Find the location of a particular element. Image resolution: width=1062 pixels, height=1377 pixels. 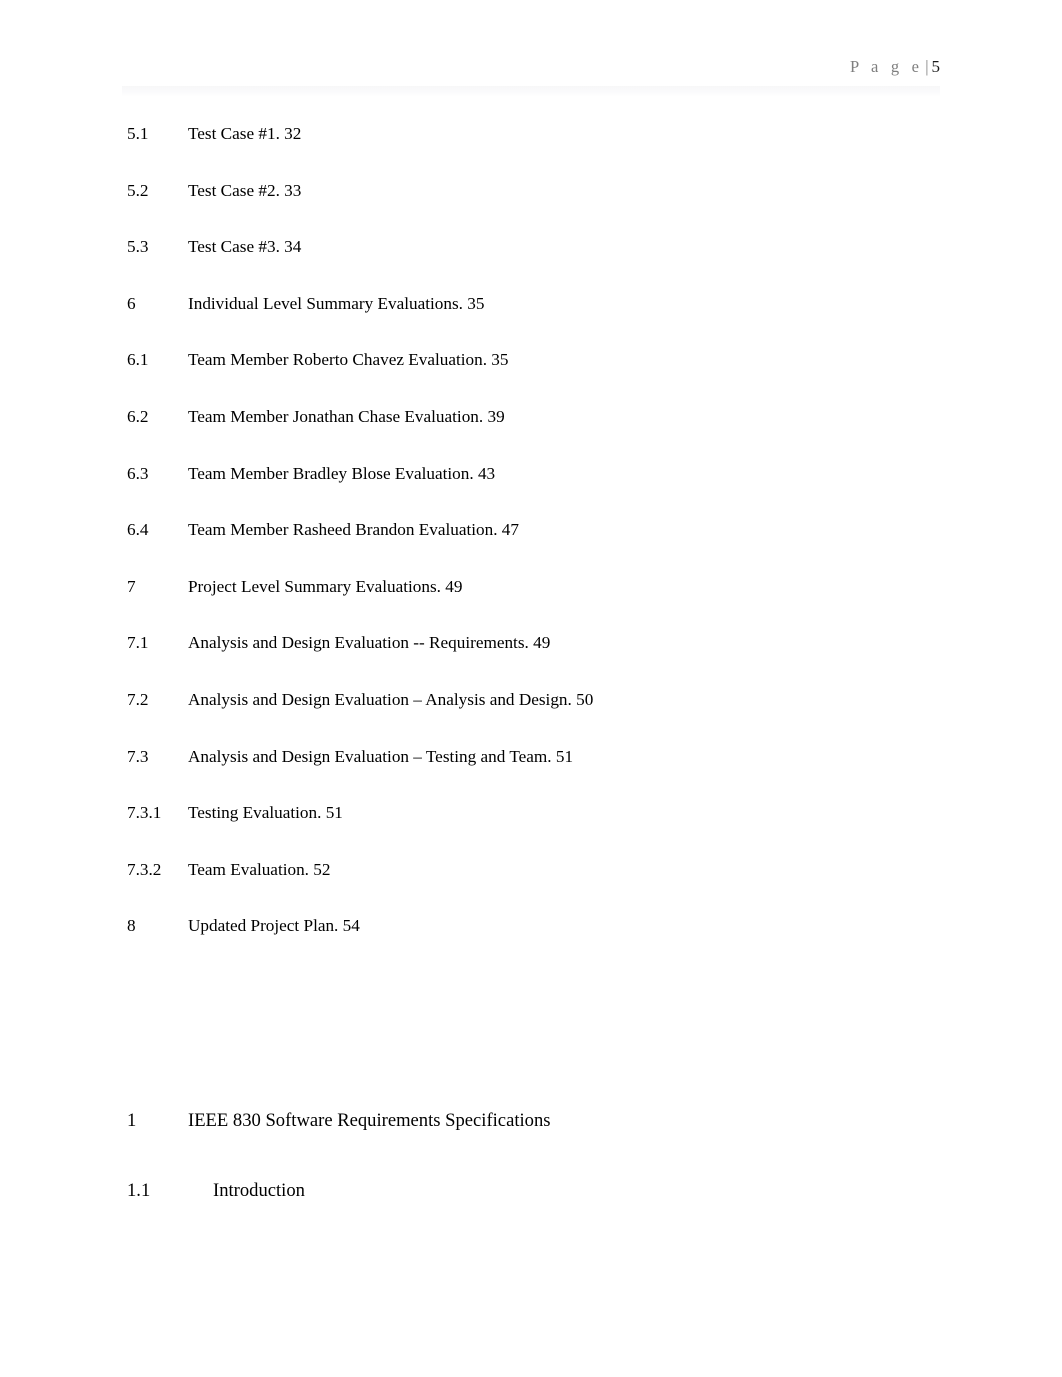

section-heading-number: 1.1 is located at coordinates (139, 1190).